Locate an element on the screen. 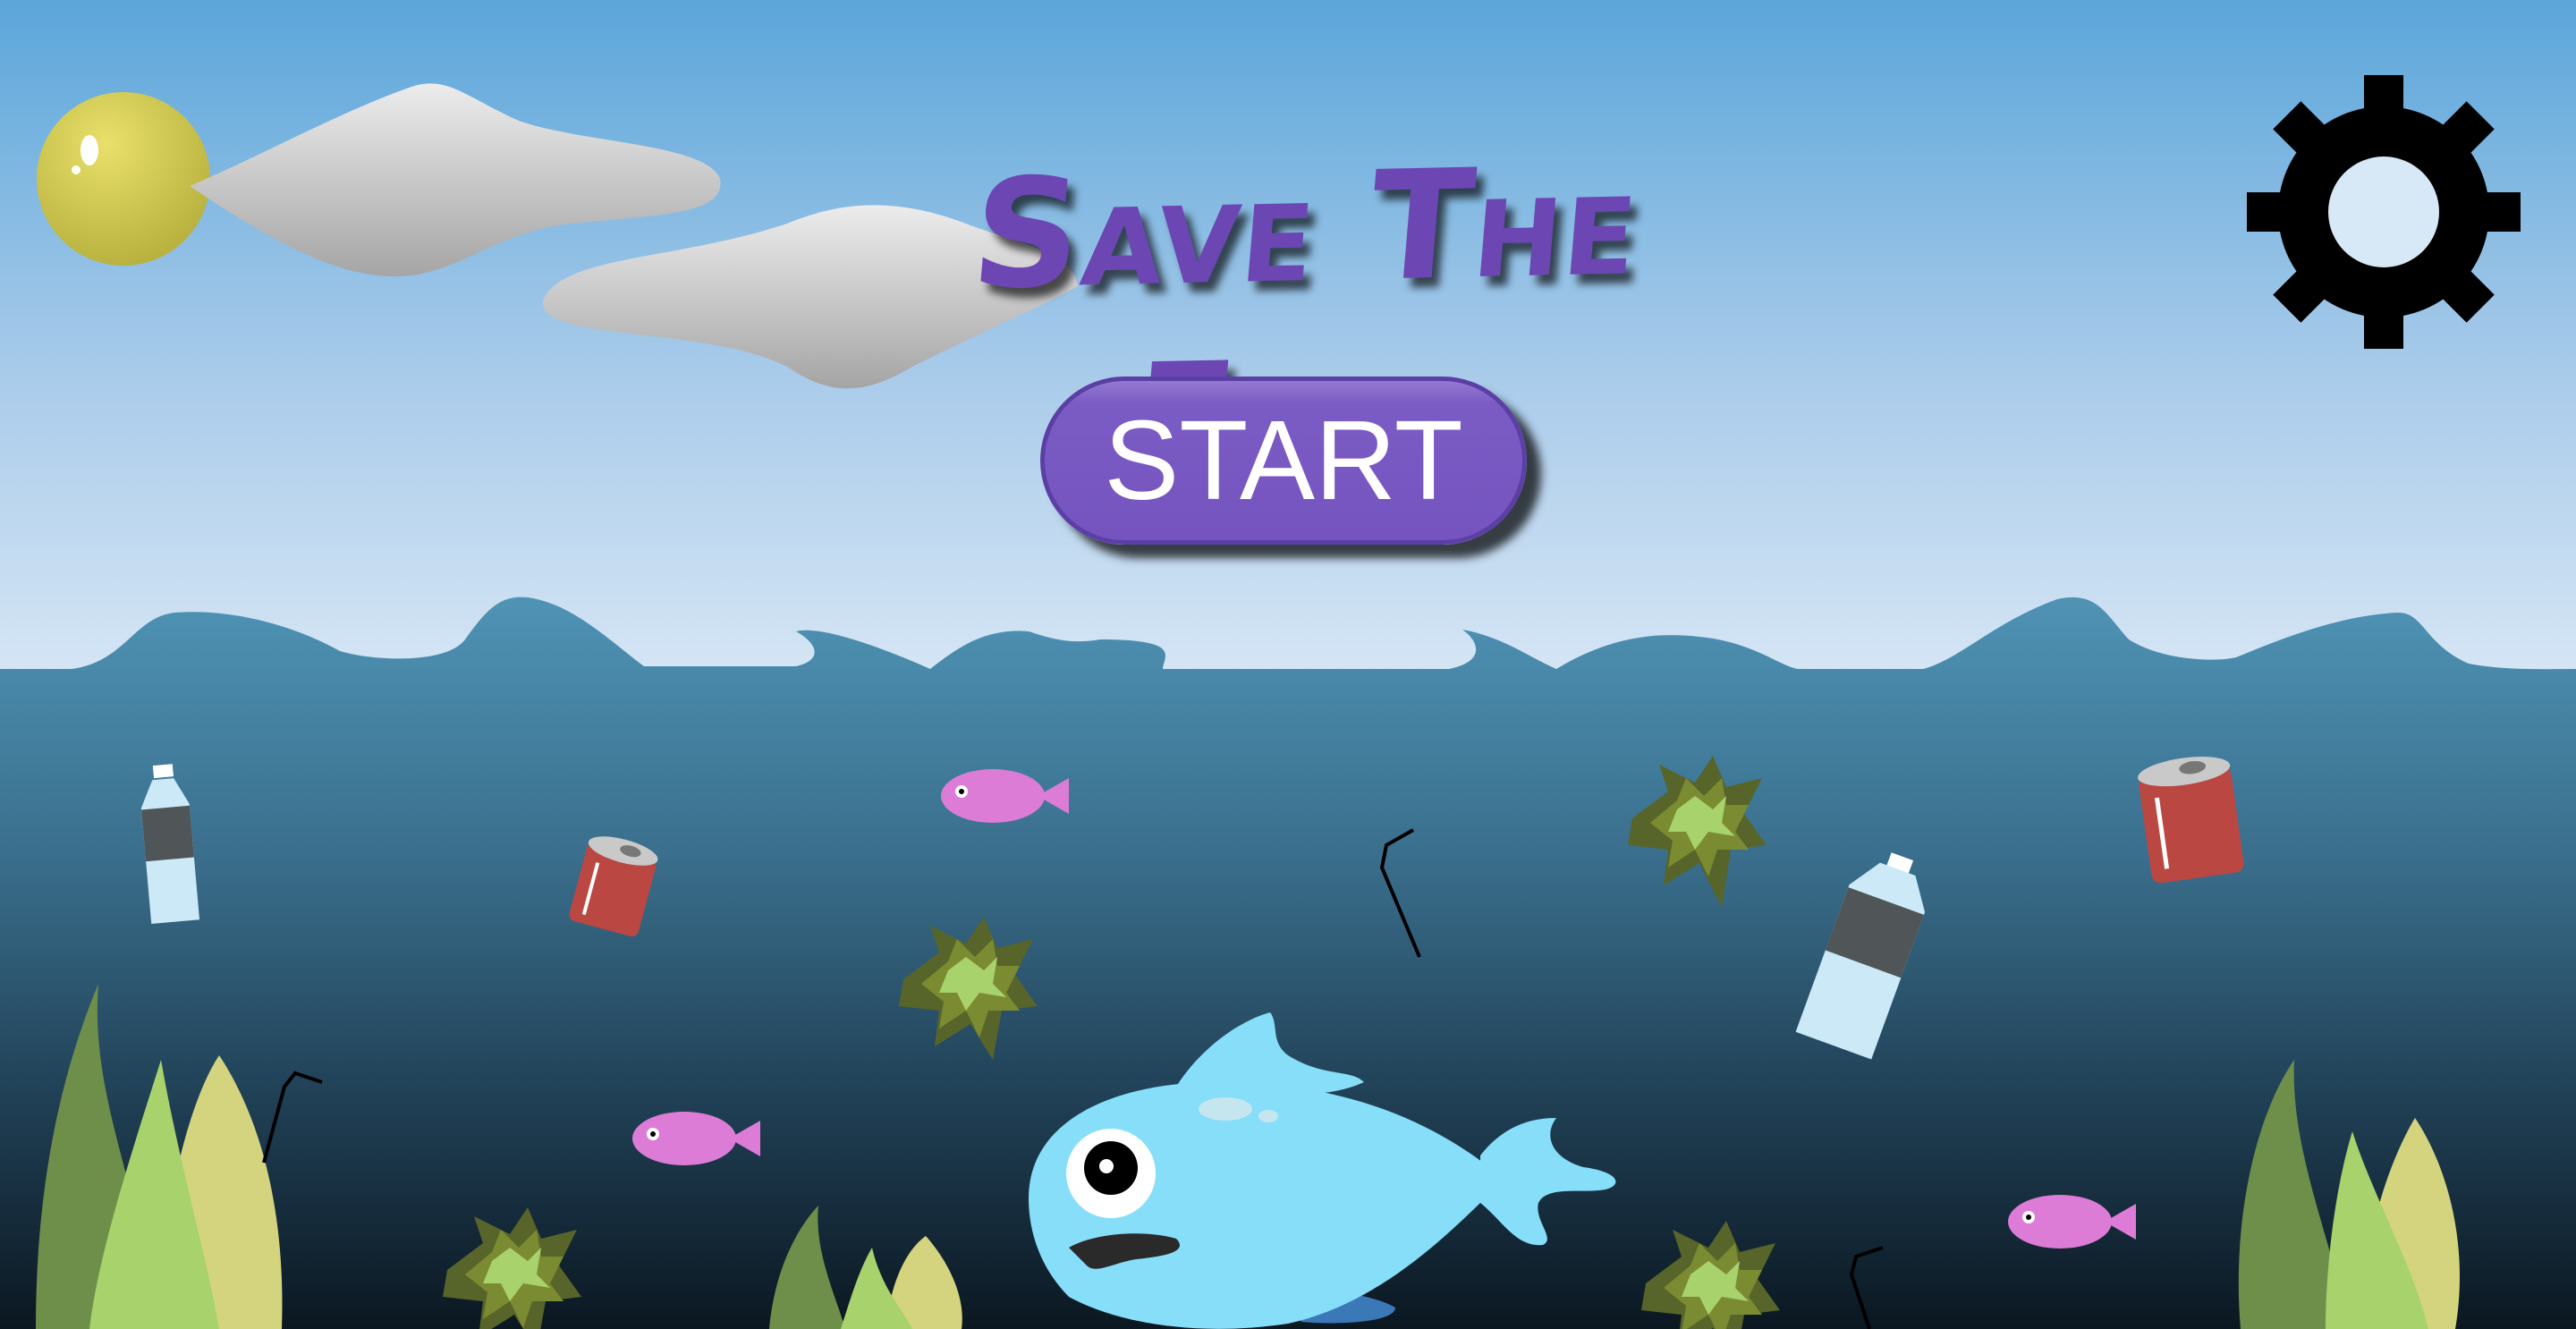 Image resolution: width=2576 pixels, height=1329 pixels. game-title: Save The Fish is located at coordinates (1306, 320).